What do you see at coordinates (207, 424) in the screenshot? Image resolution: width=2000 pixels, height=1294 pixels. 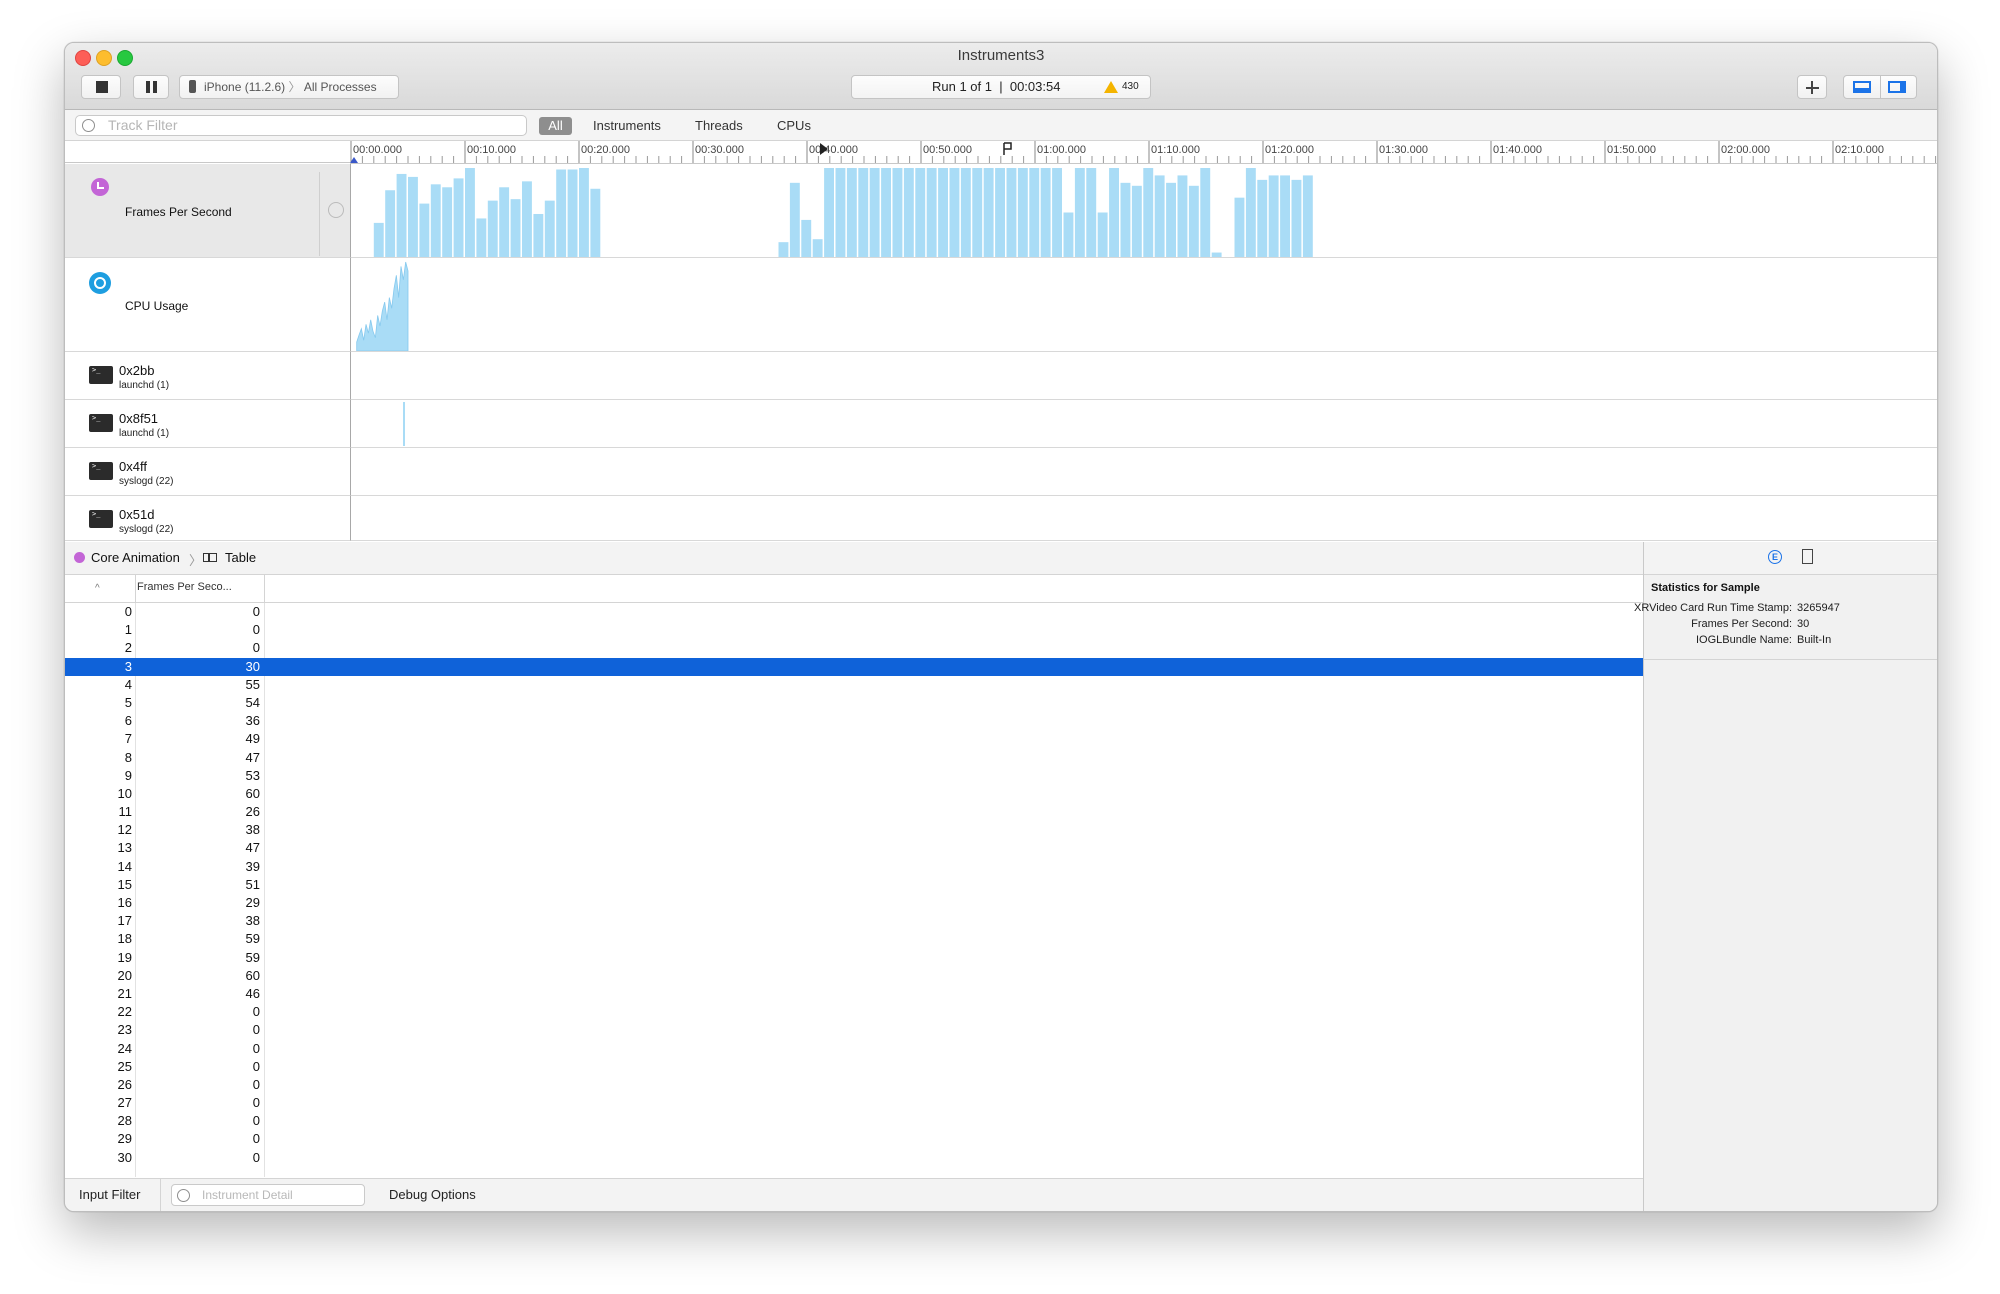 I see `thread-track-header: 0x8f51 launchd (1)` at bounding box center [207, 424].